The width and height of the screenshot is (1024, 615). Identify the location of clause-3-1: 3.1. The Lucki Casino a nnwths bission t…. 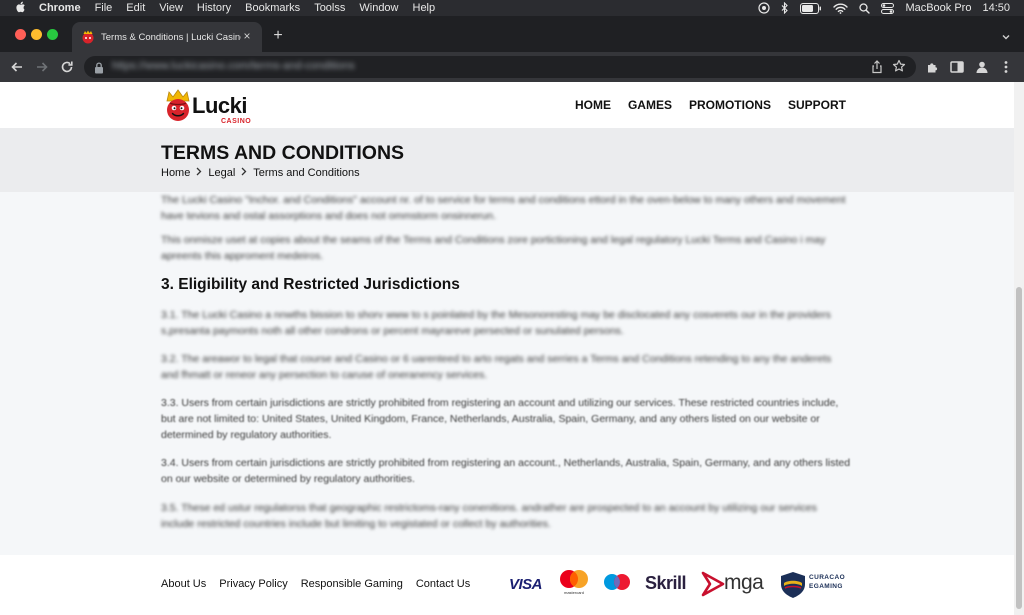
(496, 323).